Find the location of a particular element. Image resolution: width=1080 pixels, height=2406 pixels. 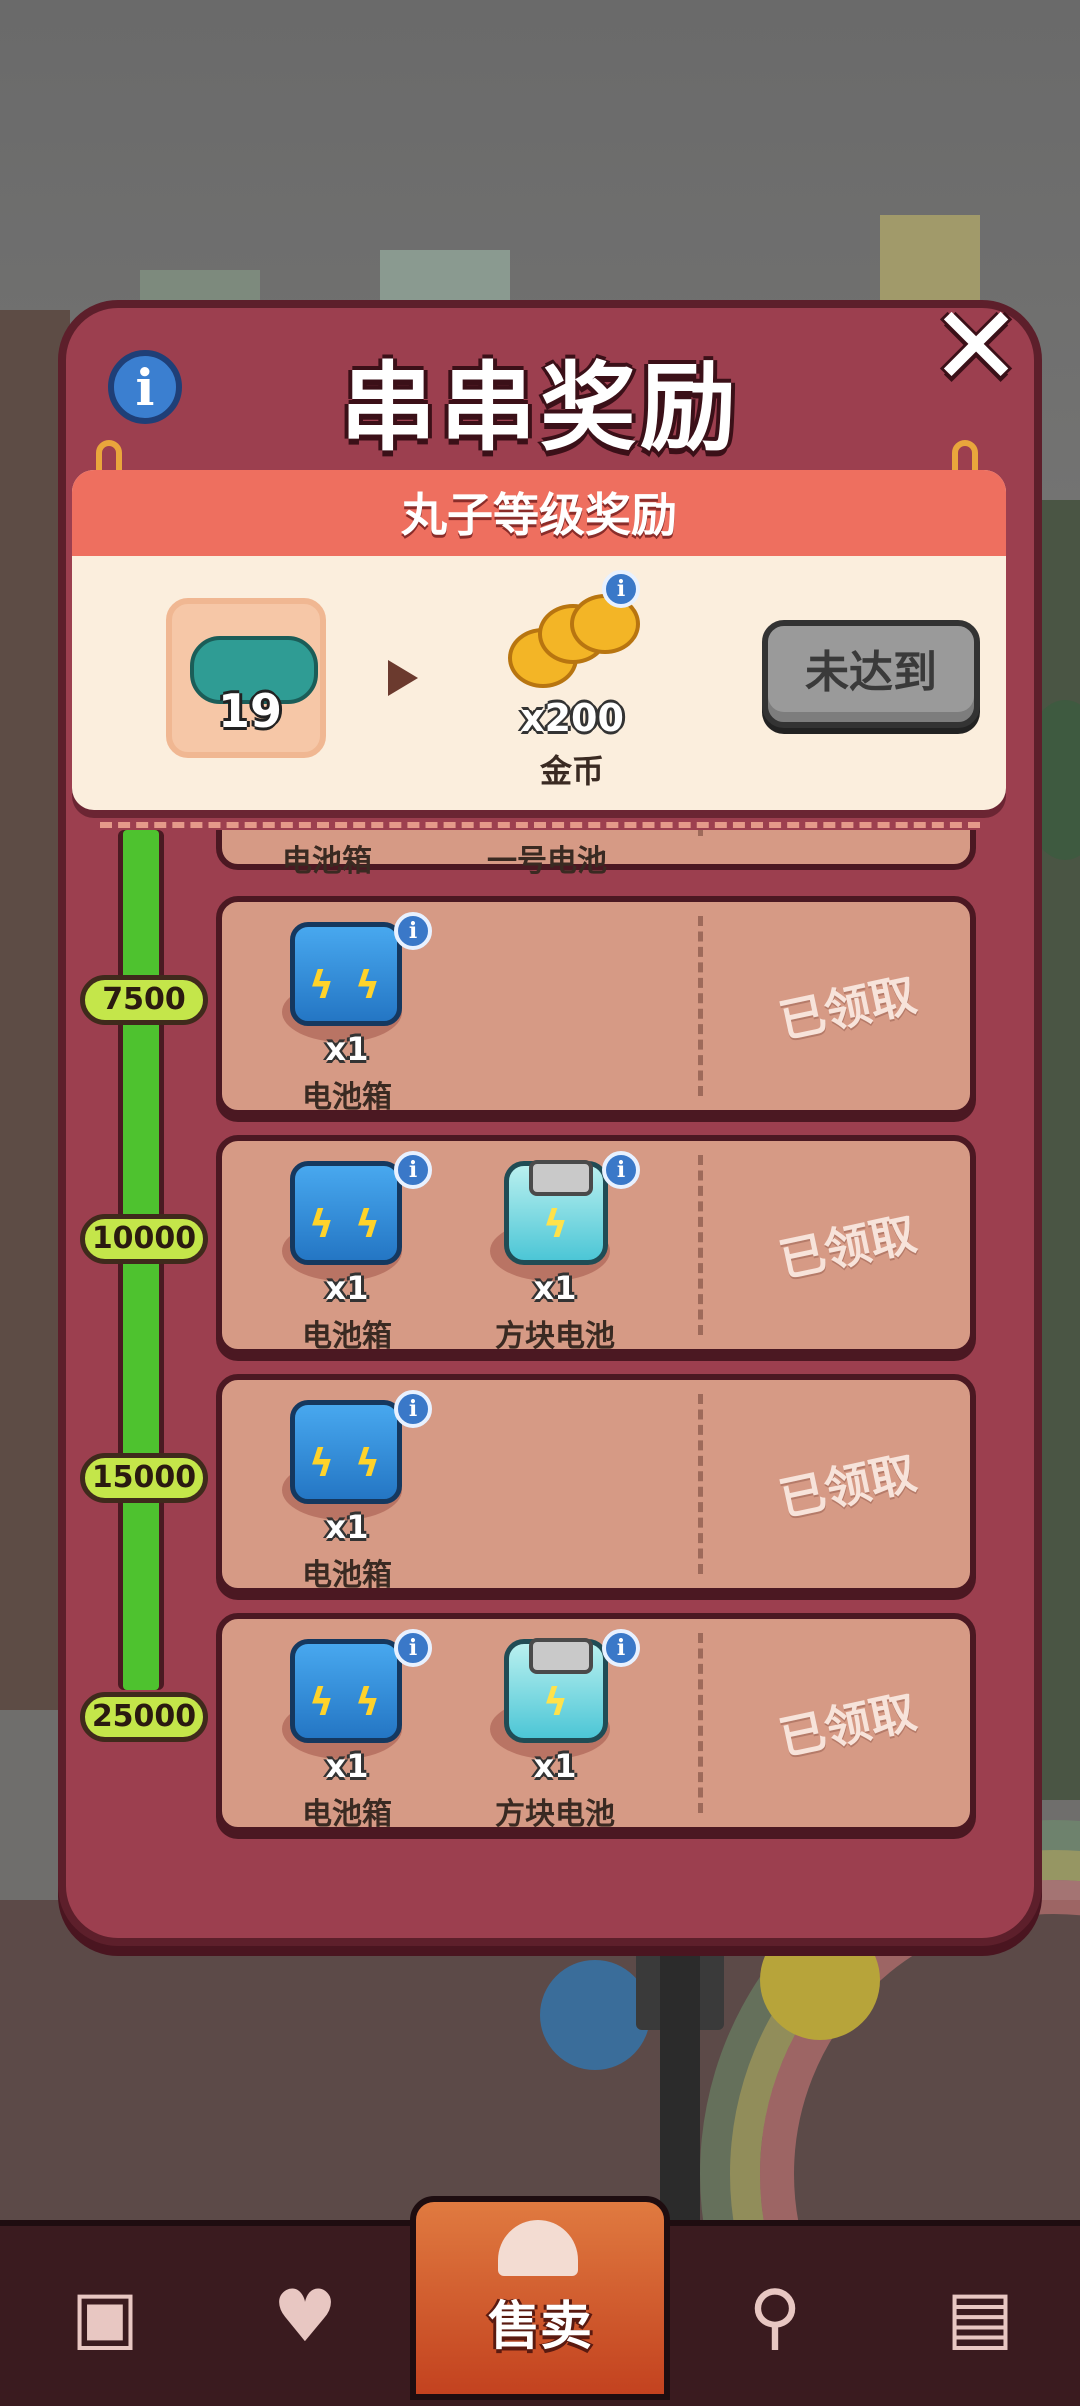

nav-sell-active: 售卖 is located at coordinates (540, 2298).